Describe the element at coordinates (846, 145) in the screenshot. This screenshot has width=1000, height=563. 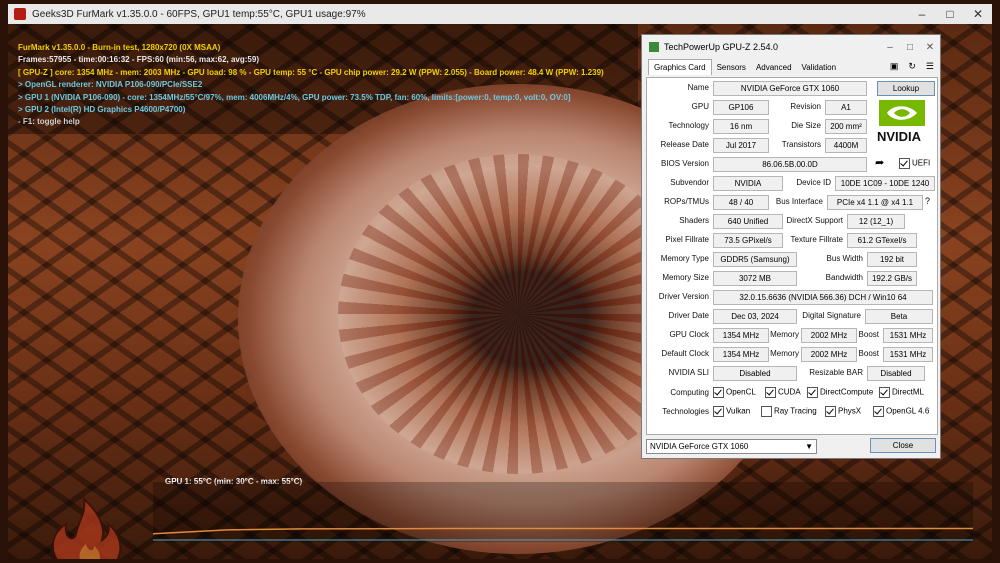
I see `transistors-value: 4400M` at that location.